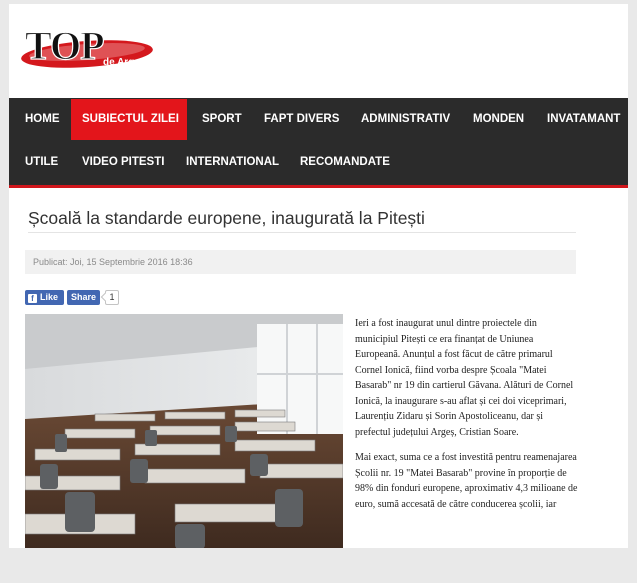 The height and width of the screenshot is (583, 637). I want to click on nav-invatamant: INVATAMANT, so click(582, 119).